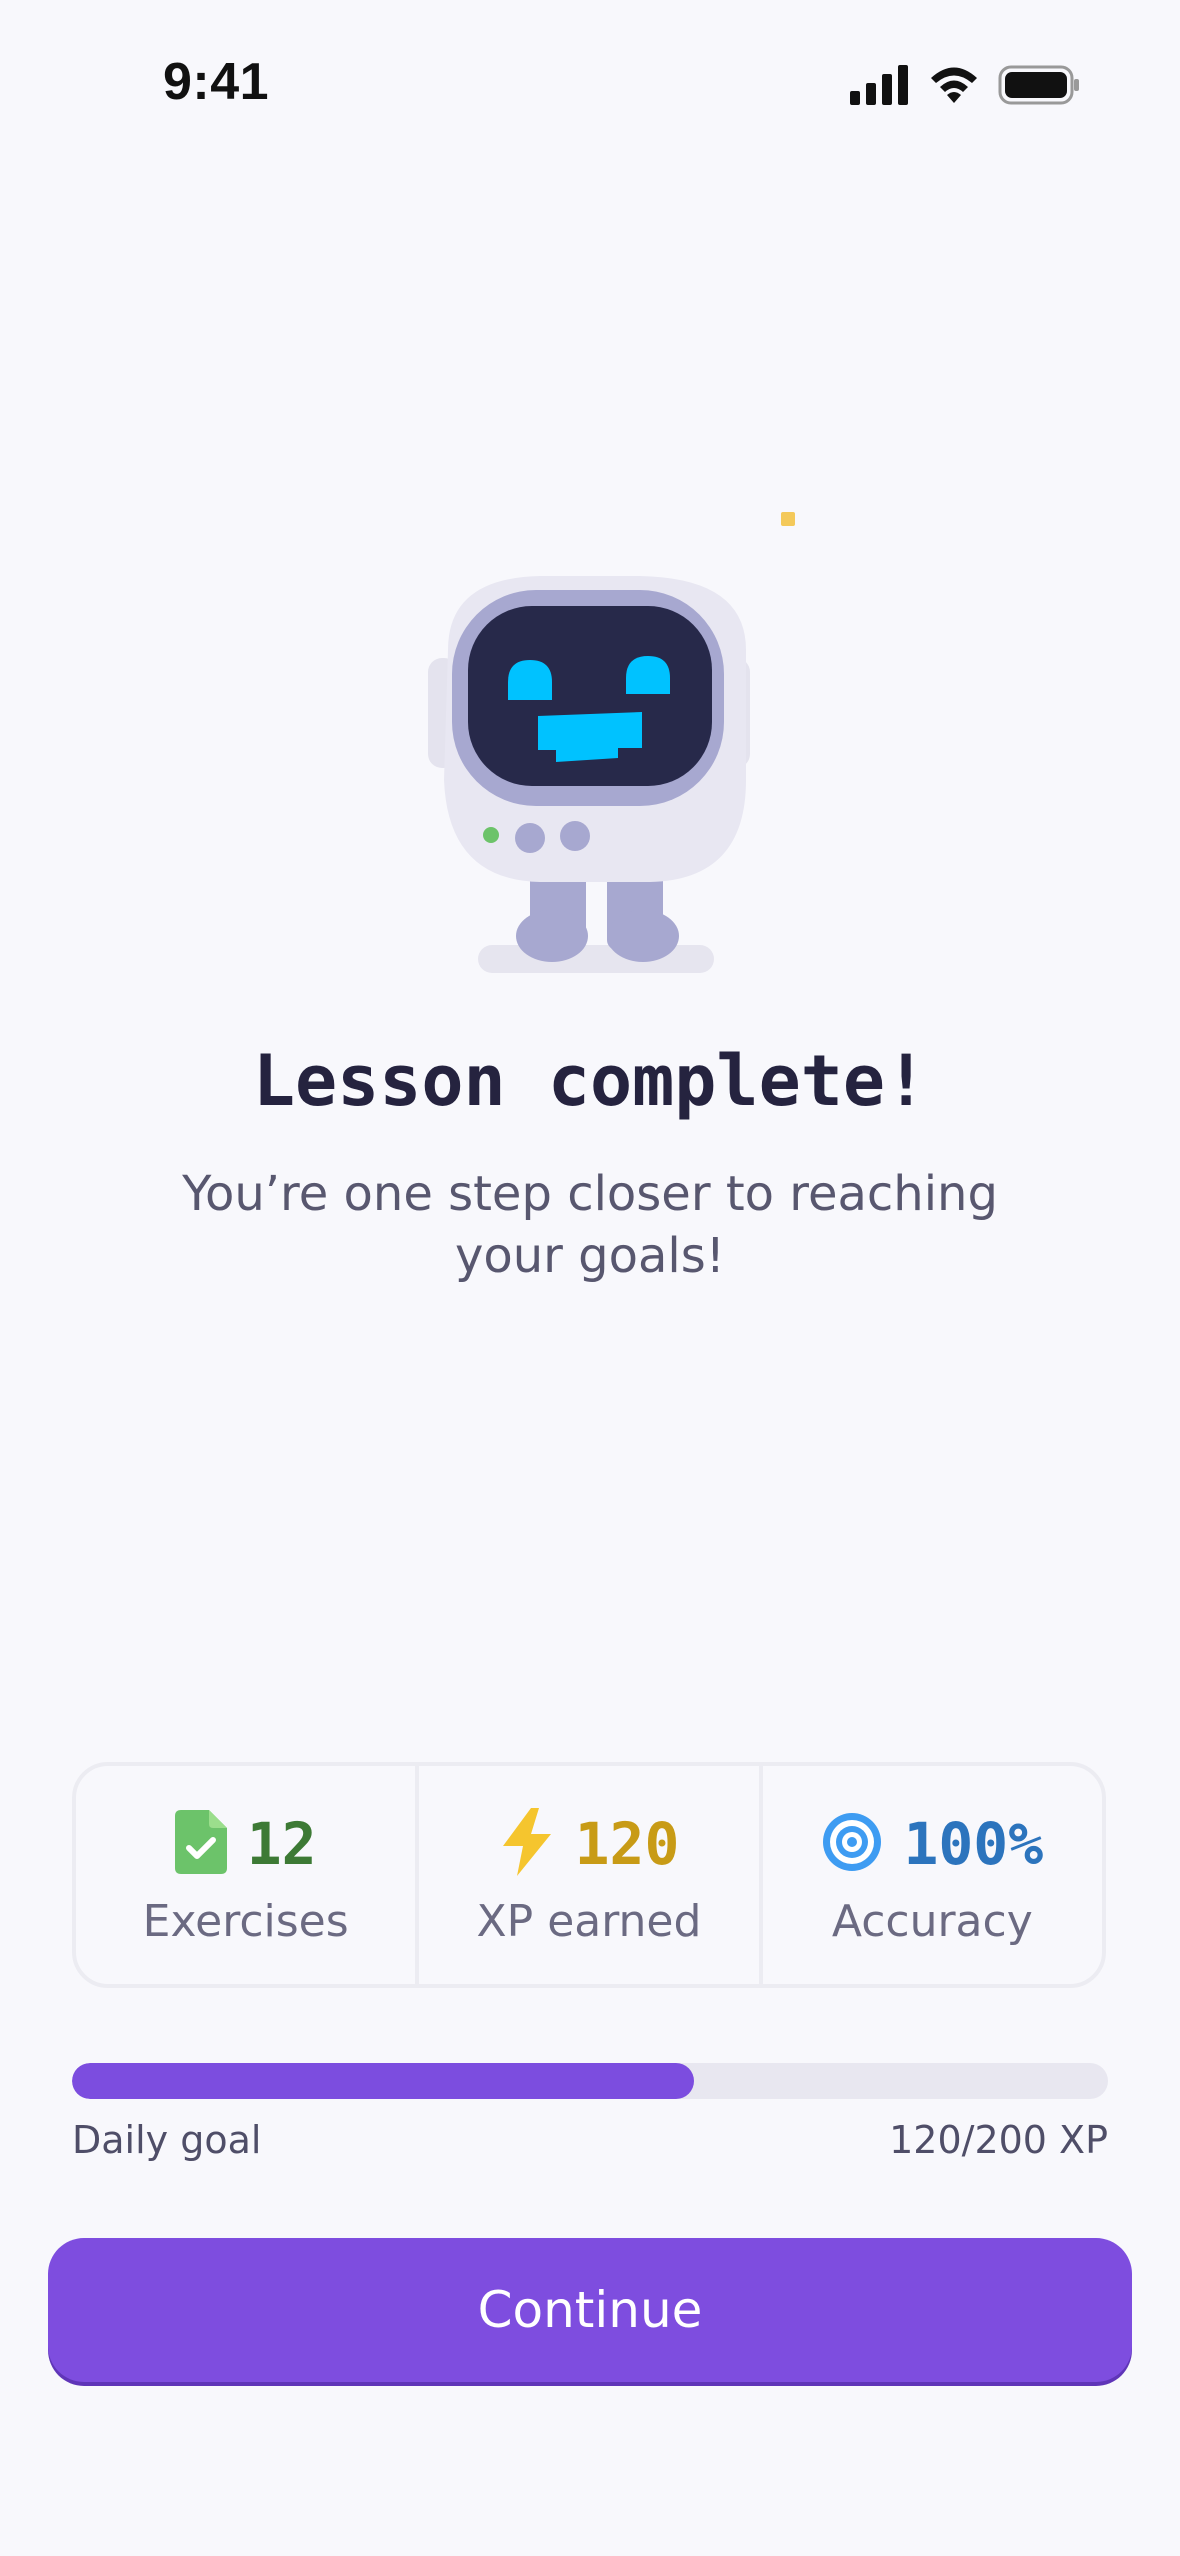 The width and height of the screenshot is (1180, 2556). What do you see at coordinates (973, 1843) in the screenshot?
I see `stat-accuracy-value: 100%` at bounding box center [973, 1843].